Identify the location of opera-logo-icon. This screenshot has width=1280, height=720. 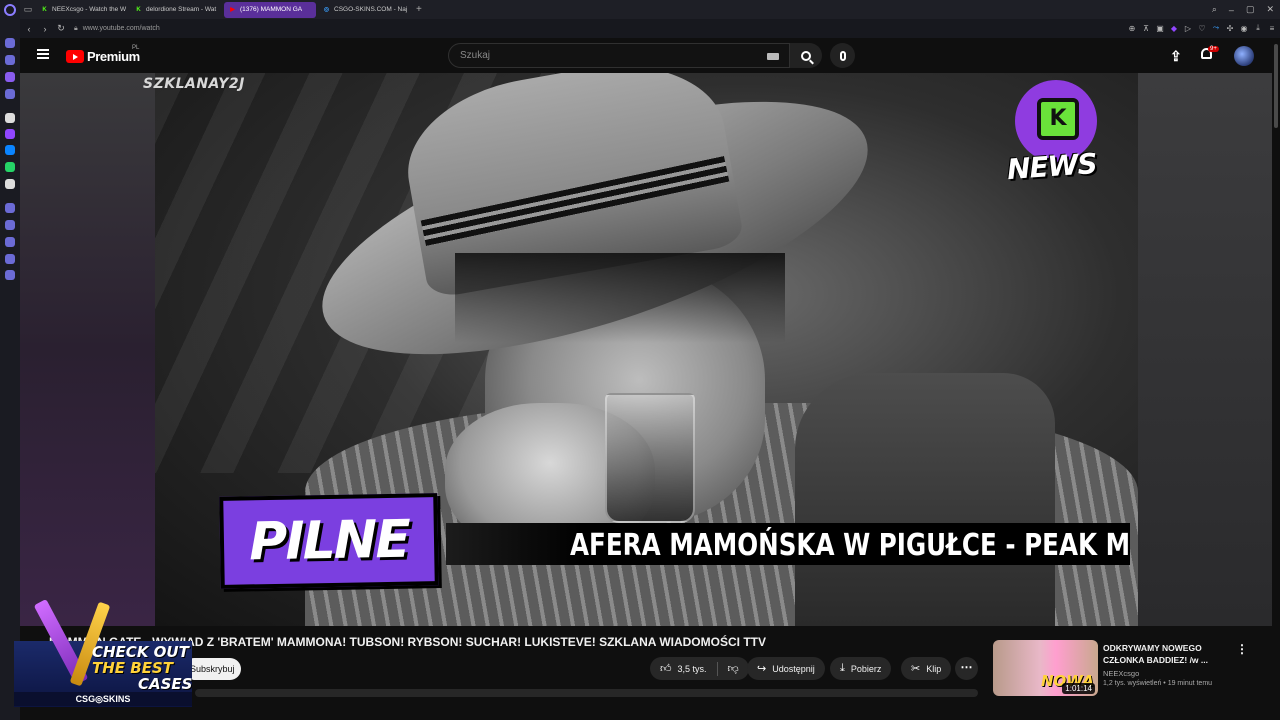
(10, 10).